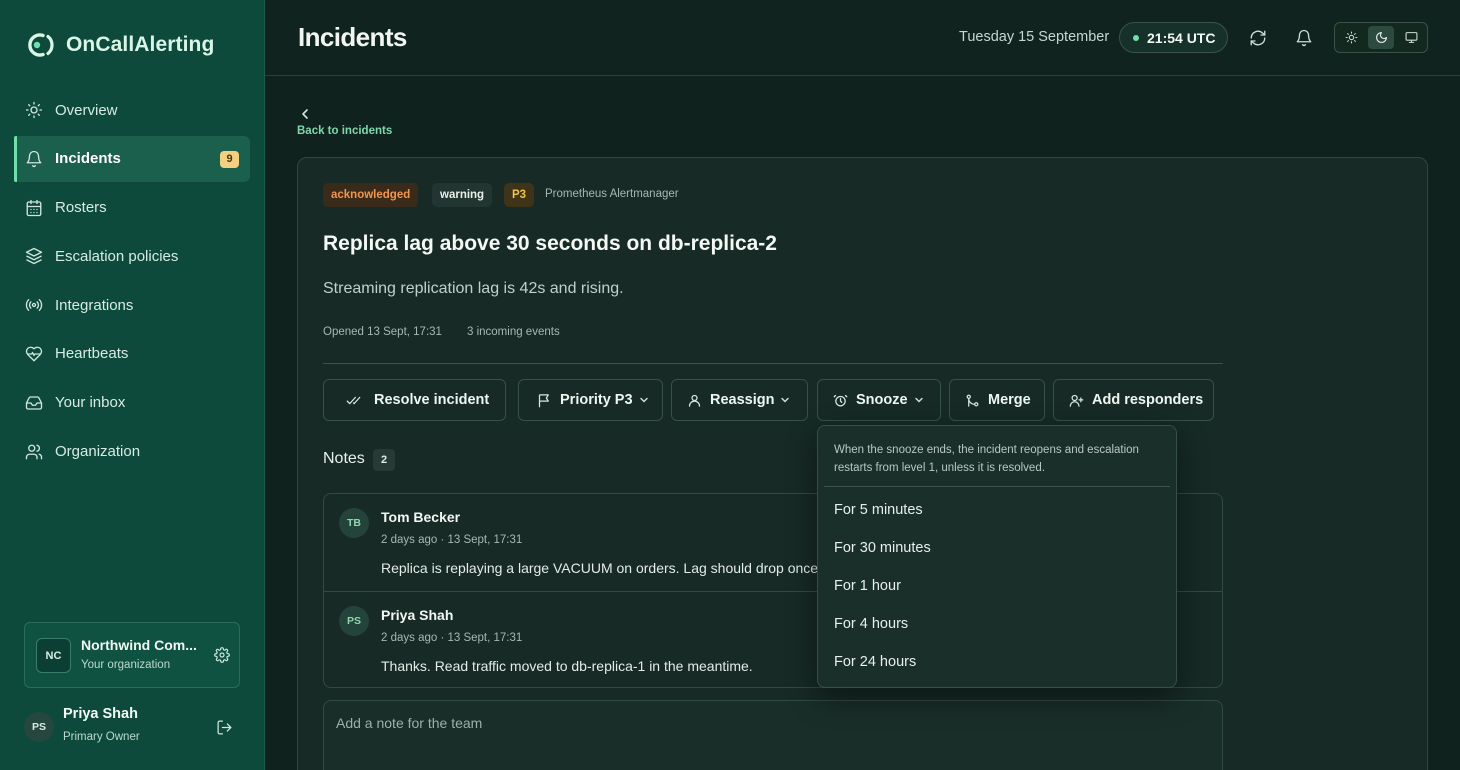 The width and height of the screenshot is (1460, 770). Describe the element at coordinates (41, 45) in the screenshot. I see `logo-icon` at that location.